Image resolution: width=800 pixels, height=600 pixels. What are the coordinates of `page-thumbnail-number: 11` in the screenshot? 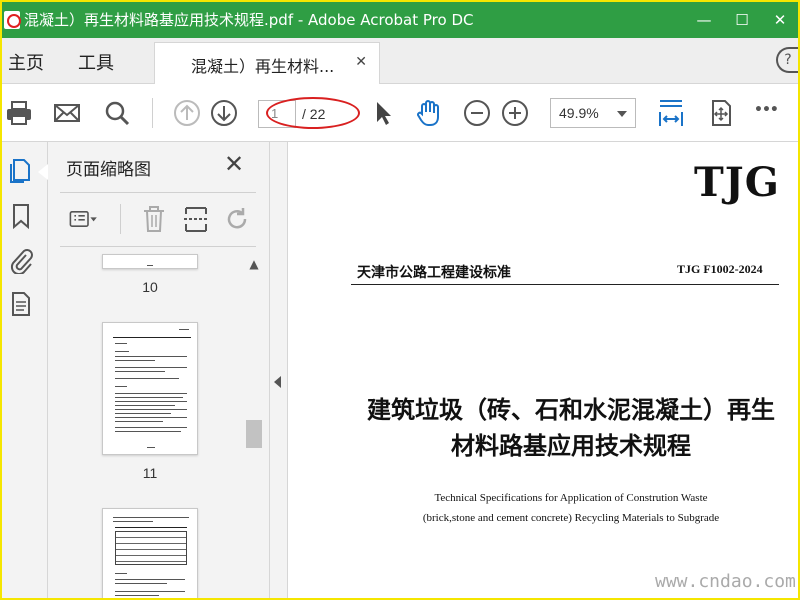 It's located at (150, 473).